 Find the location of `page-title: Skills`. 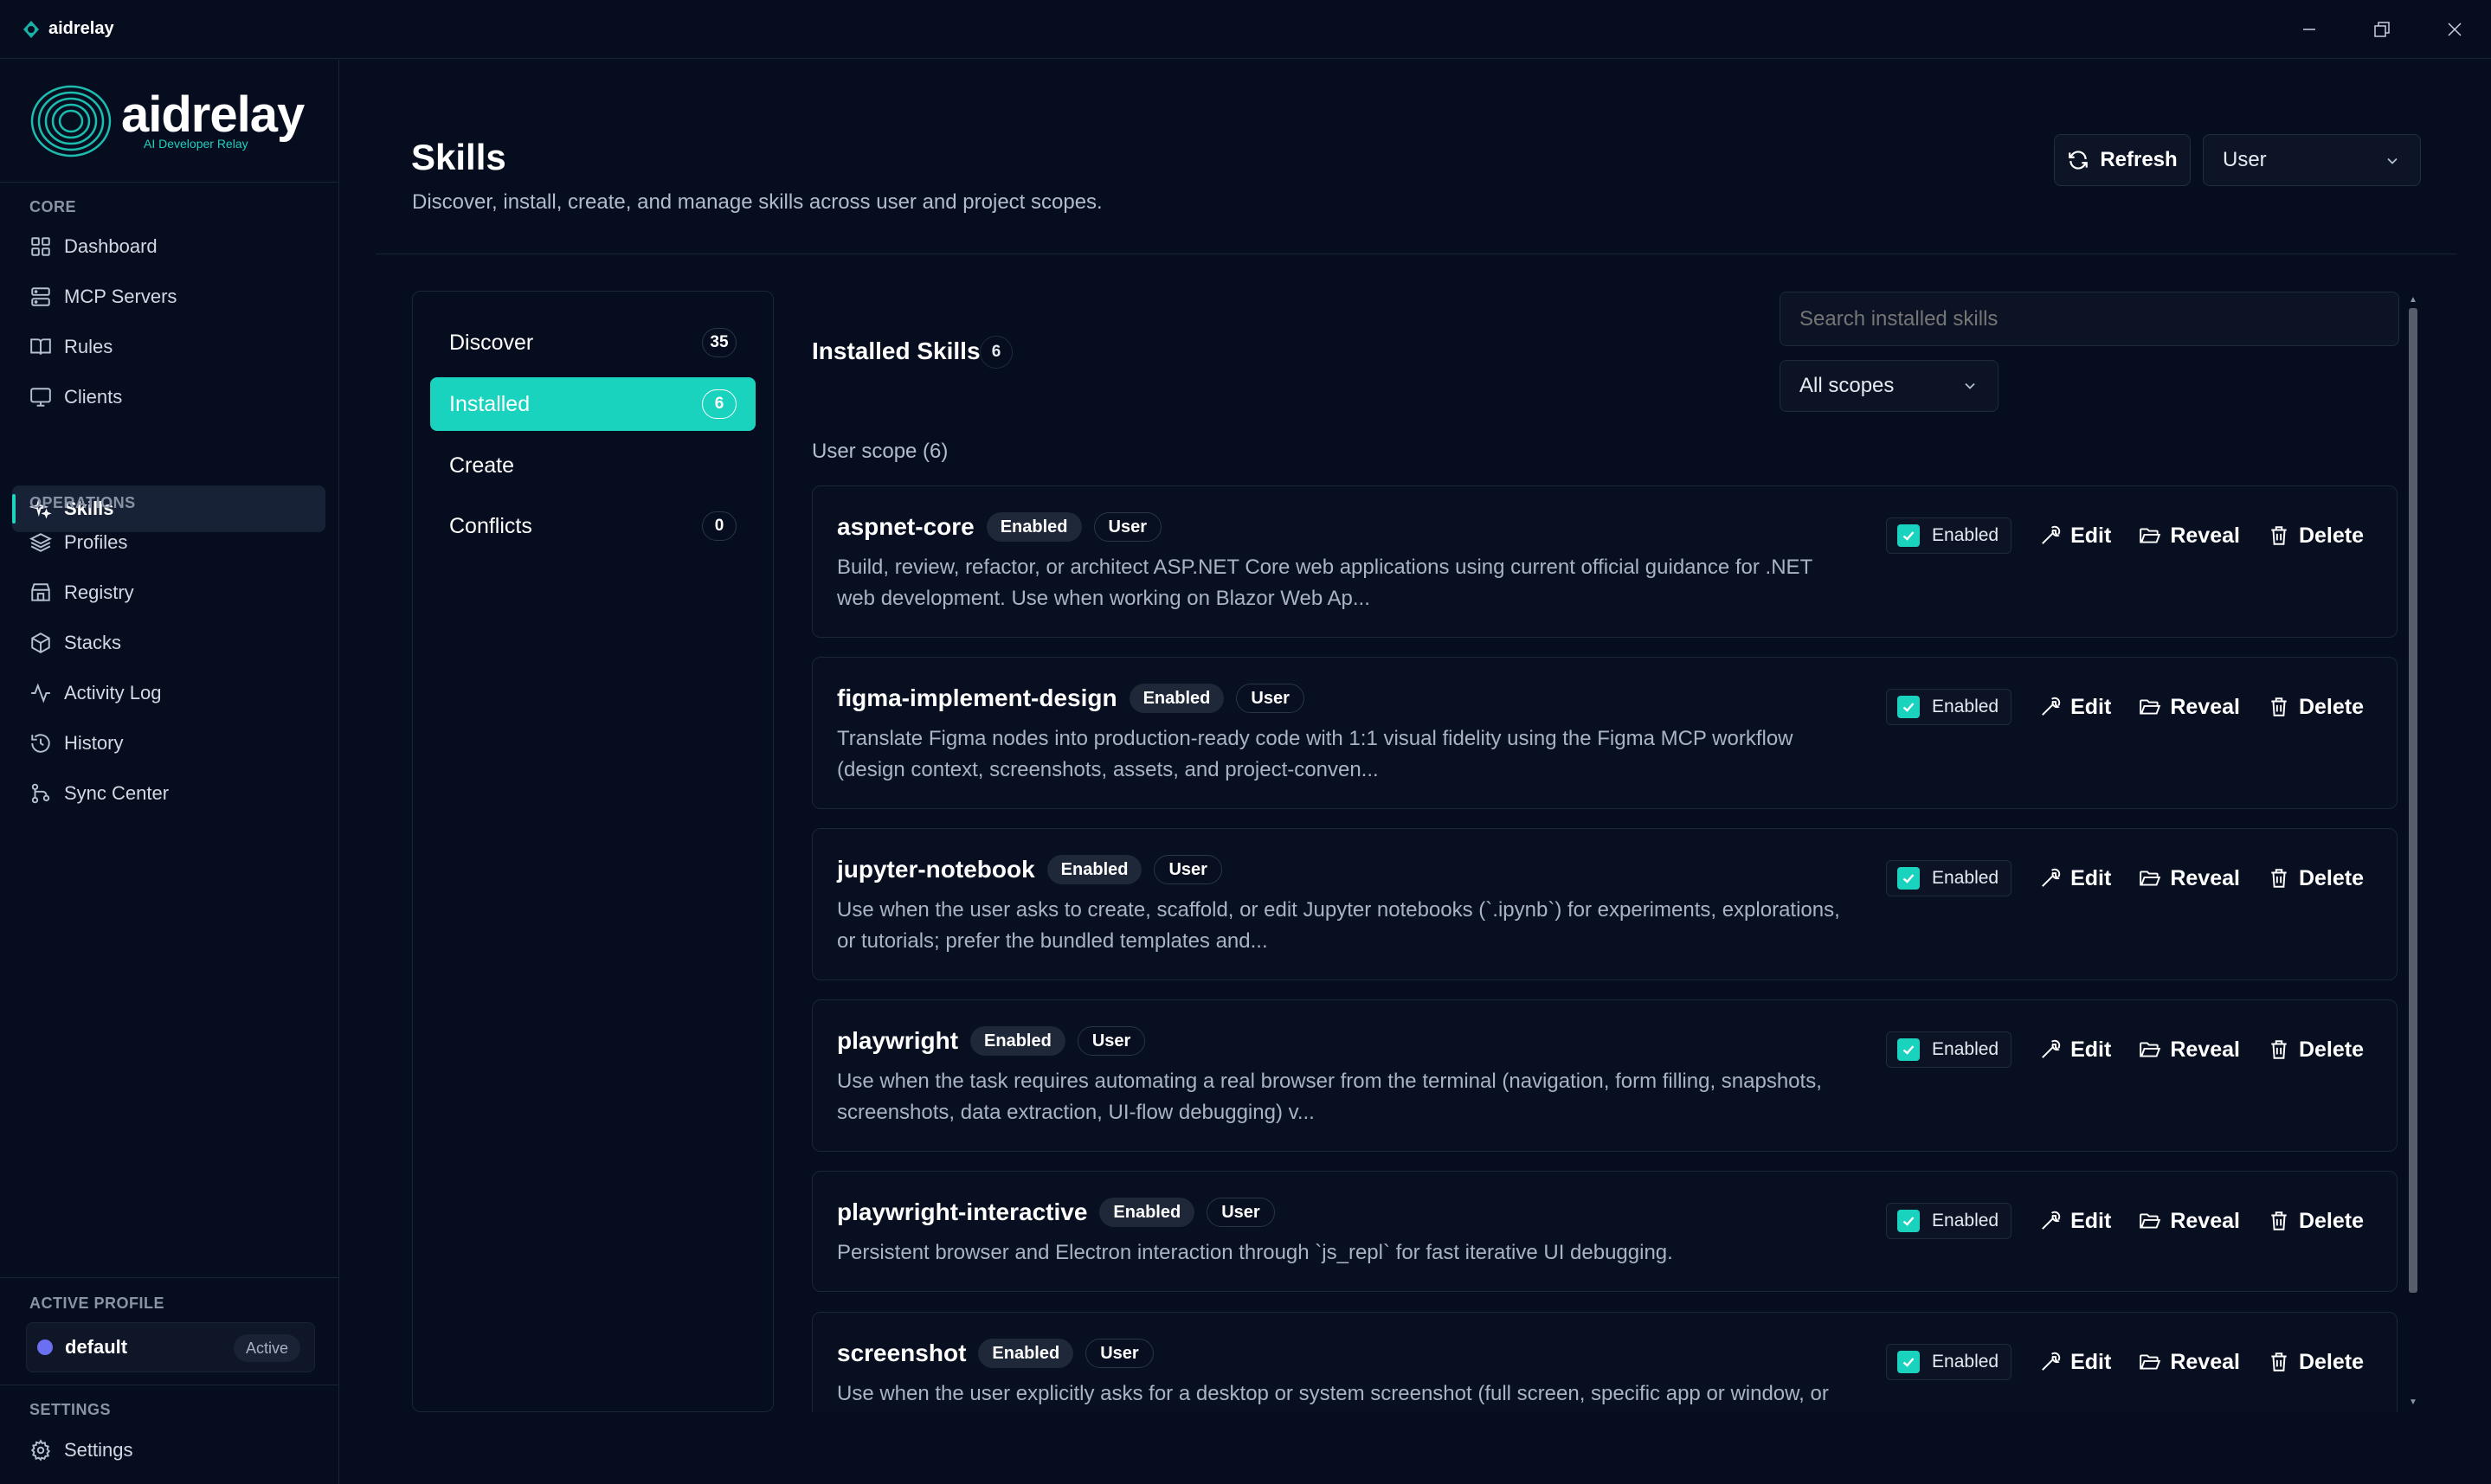

page-title: Skills is located at coordinates (458, 157).